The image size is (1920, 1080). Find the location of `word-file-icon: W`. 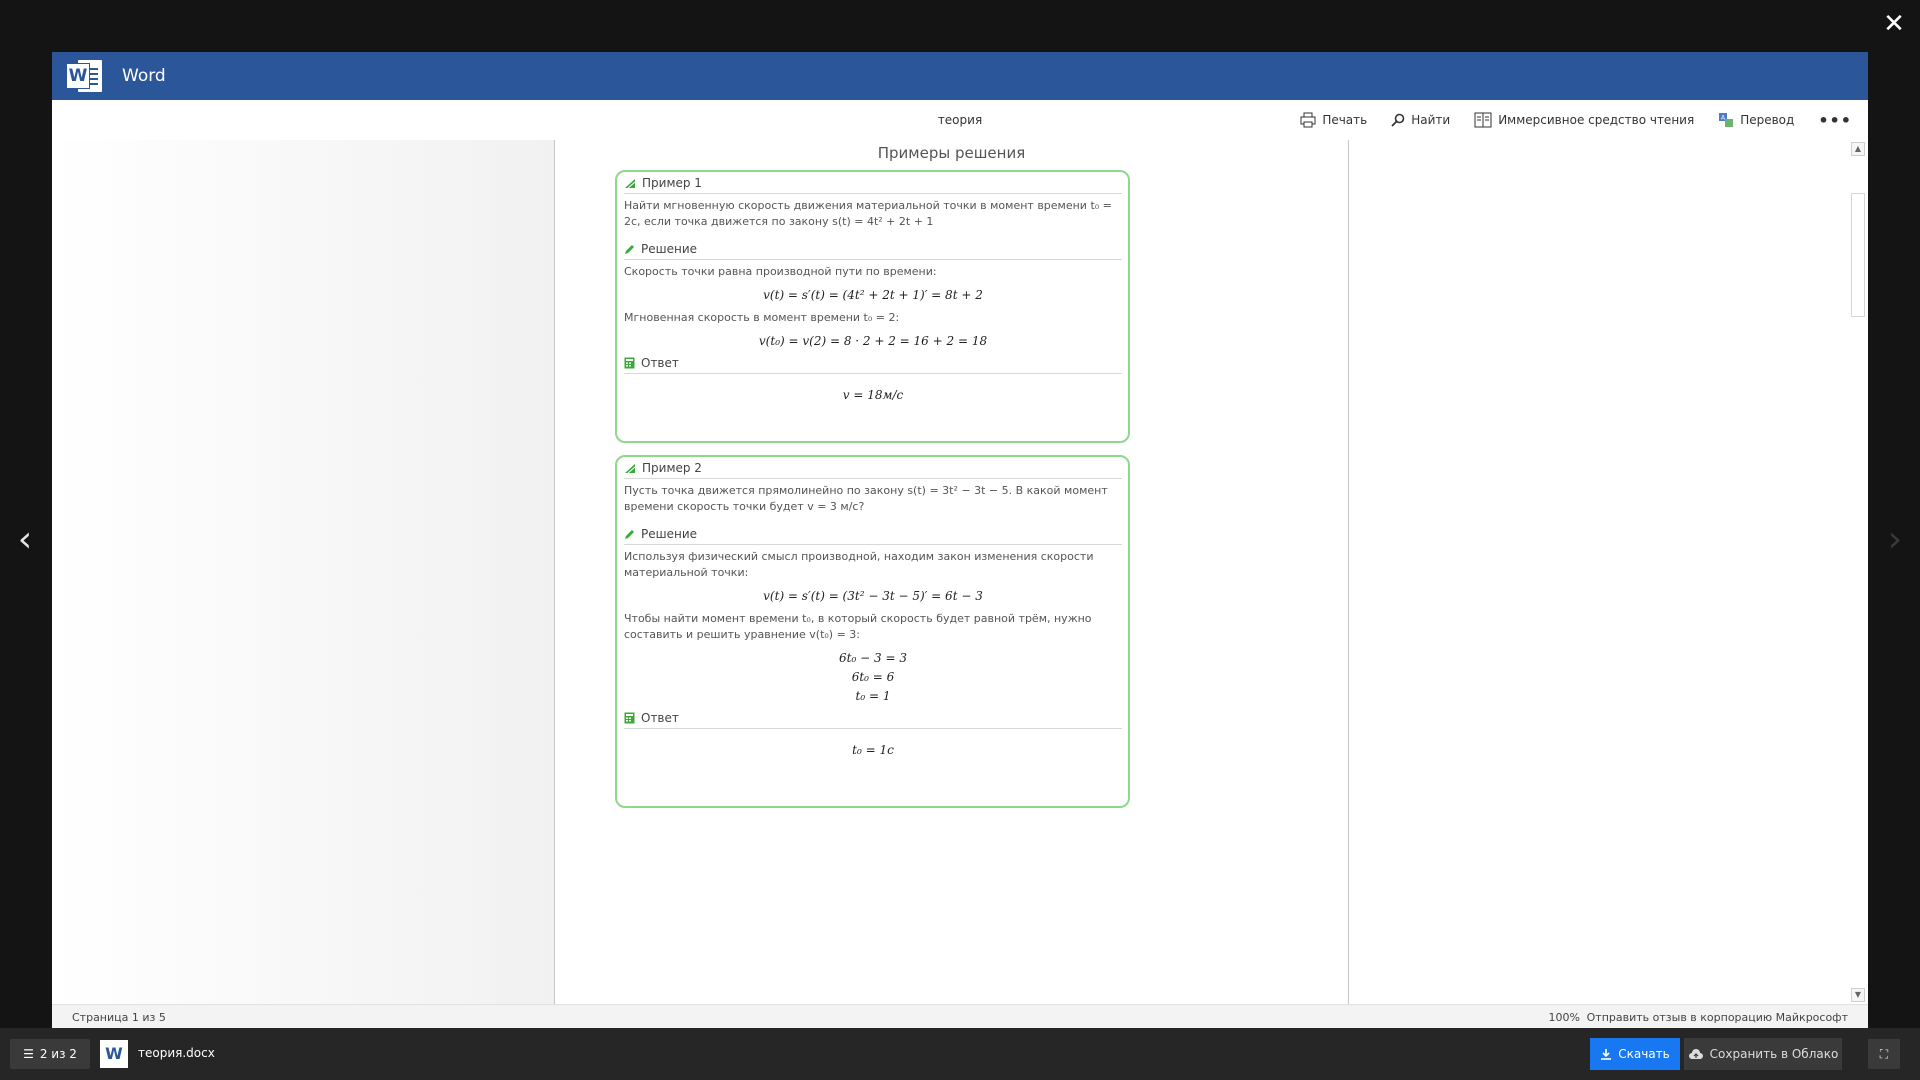

word-file-icon: W is located at coordinates (114, 1054).